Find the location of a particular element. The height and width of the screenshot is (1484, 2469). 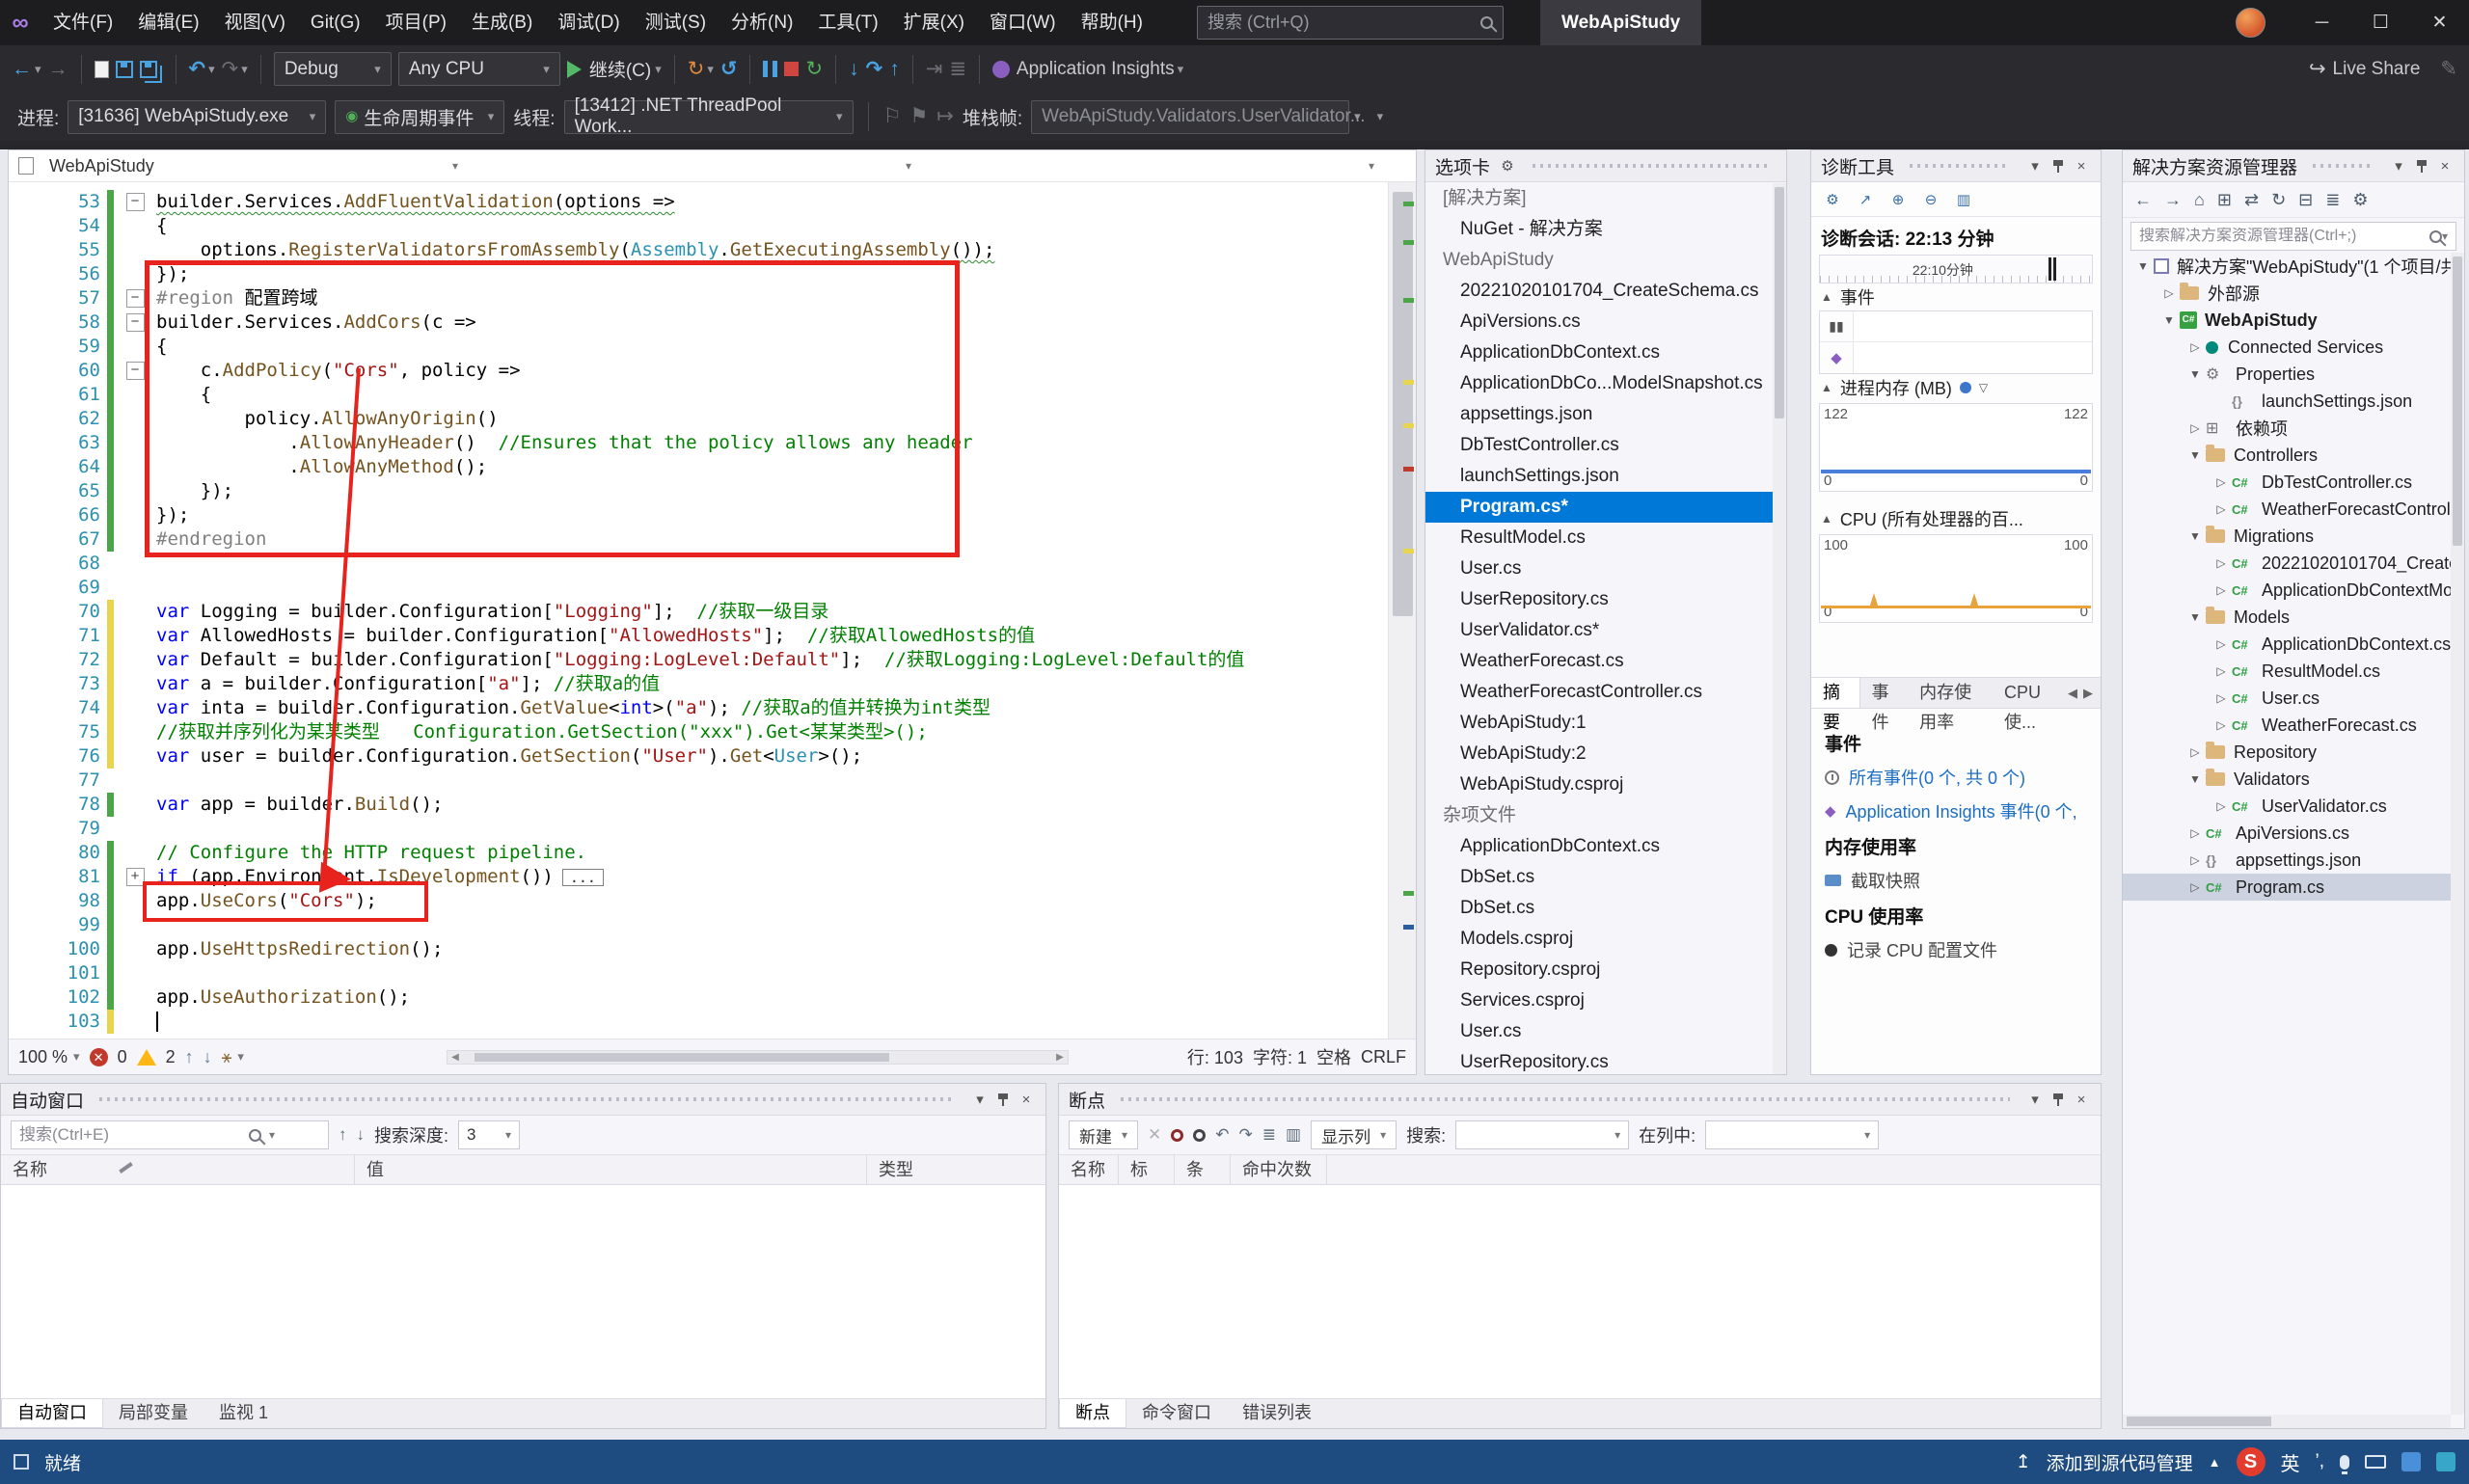

import-icon: ↶ is located at coordinates (1222, 1135).